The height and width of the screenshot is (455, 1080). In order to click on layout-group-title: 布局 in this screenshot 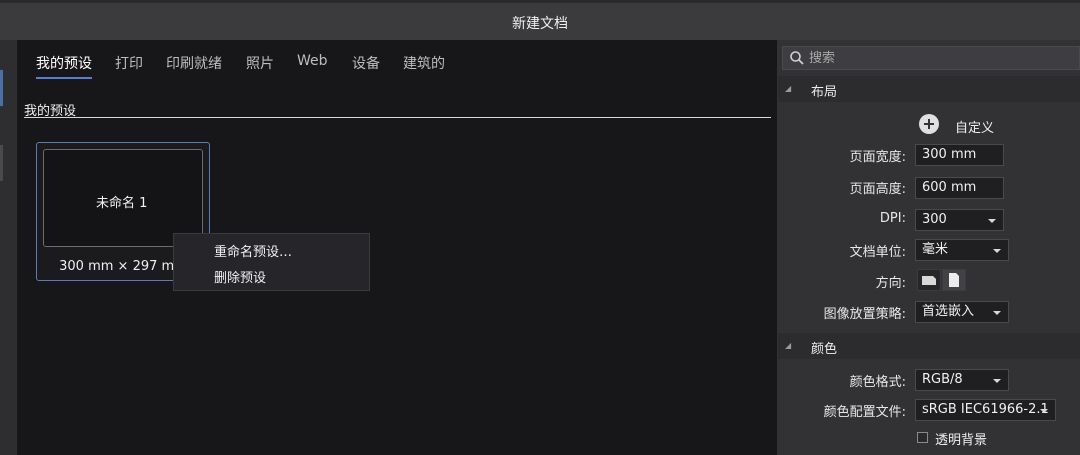, I will do `click(824, 92)`.